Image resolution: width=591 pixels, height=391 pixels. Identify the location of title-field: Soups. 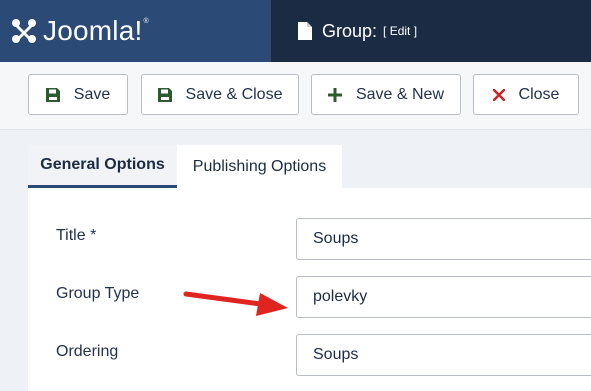
(443, 239).